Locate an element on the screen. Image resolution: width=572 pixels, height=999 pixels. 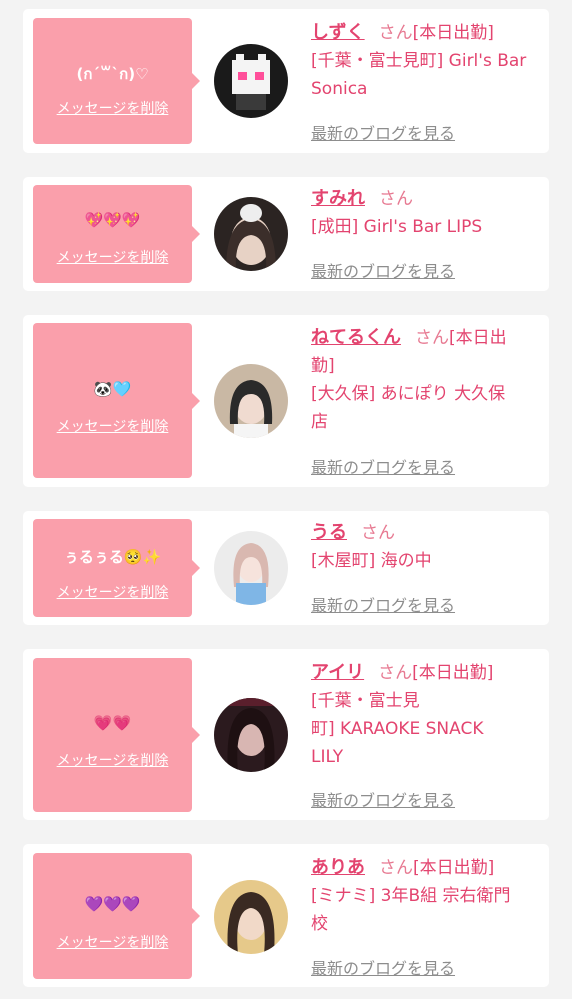
cast-name-link: ねてるくん is located at coordinates (356, 337).